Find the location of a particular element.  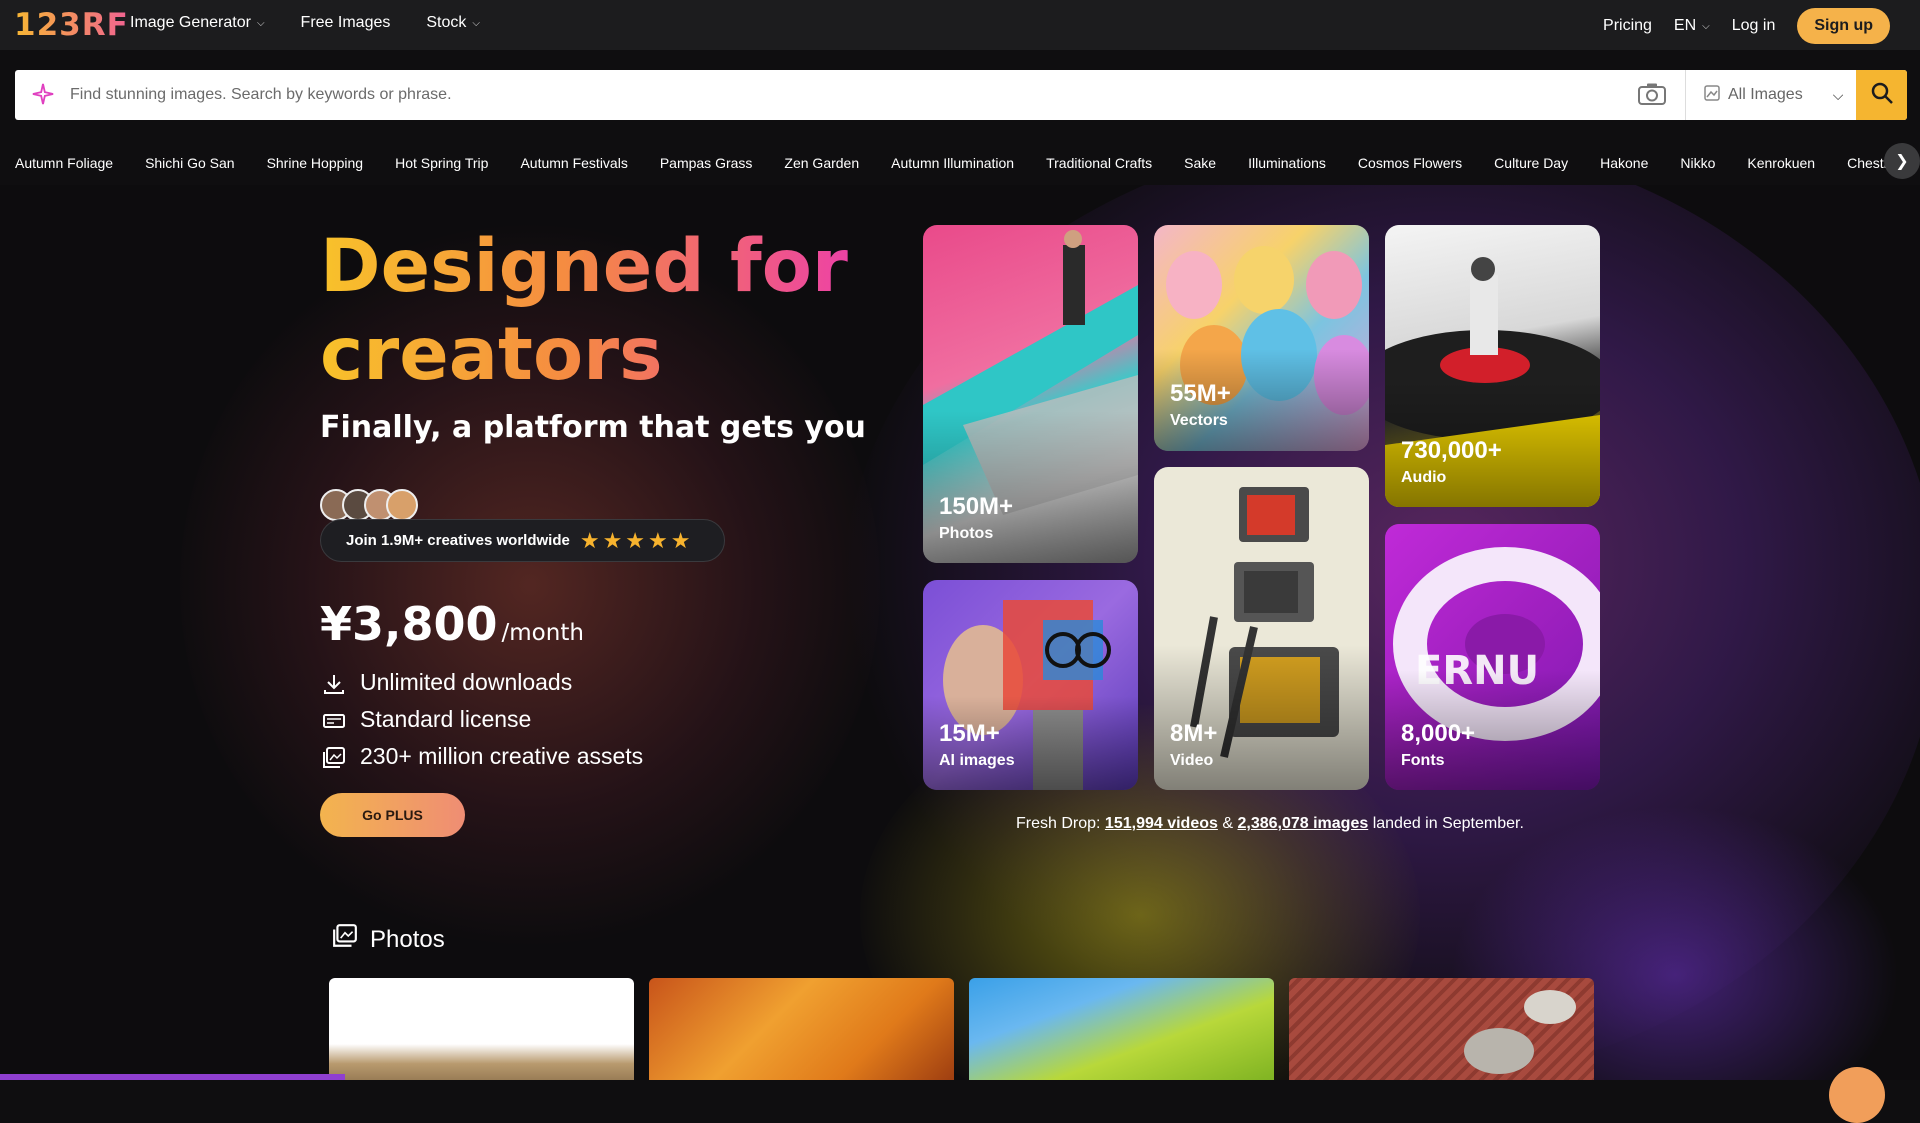

avatar is located at coordinates (402, 505).